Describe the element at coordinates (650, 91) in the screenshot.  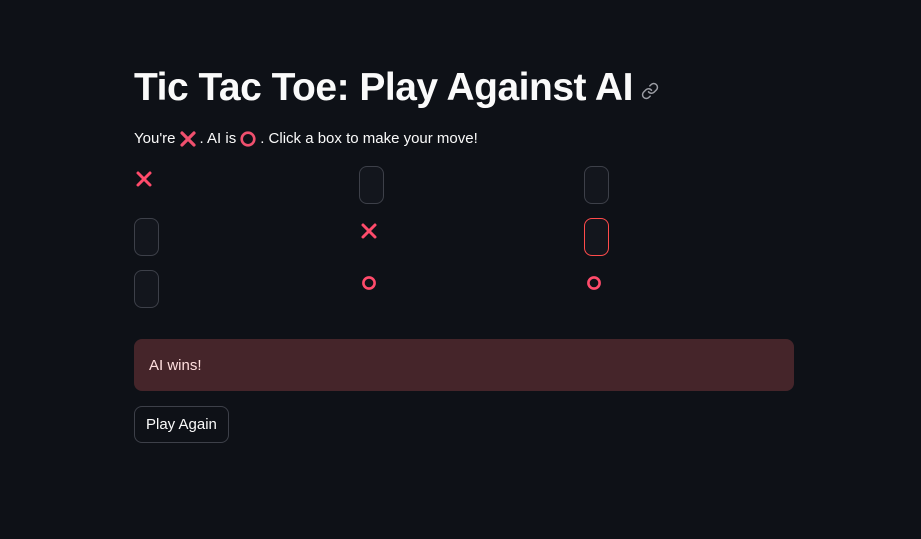
I see `link-icon` at that location.